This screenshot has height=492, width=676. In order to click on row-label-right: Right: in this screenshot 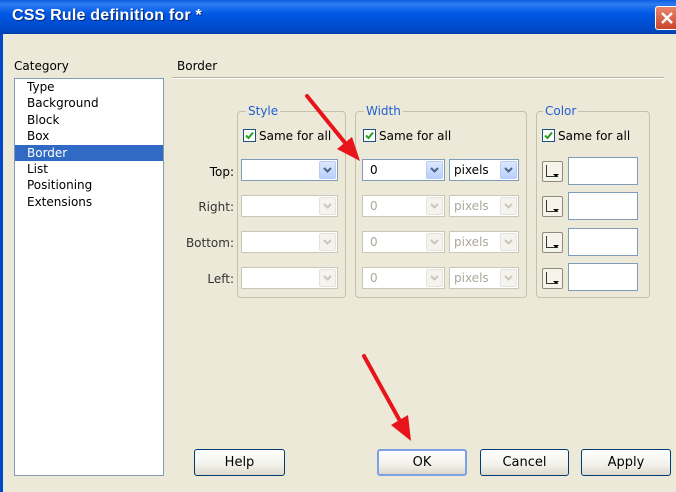, I will do `click(216, 207)`.